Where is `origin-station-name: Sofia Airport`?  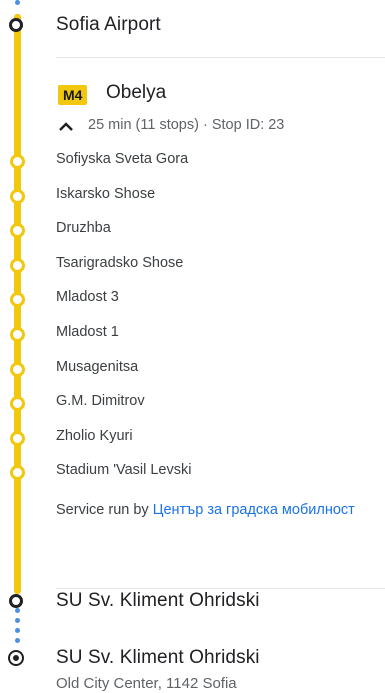
origin-station-name: Sofia Airport is located at coordinates (108, 25).